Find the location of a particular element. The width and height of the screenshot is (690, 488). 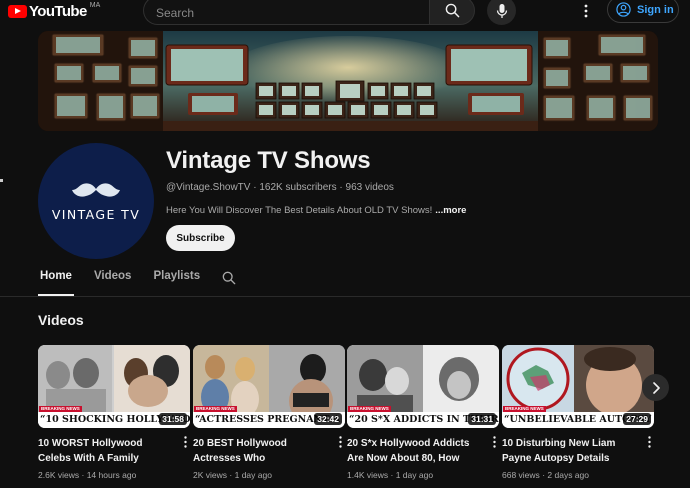

upload-age: 14 hours ago is located at coordinates (111, 475).